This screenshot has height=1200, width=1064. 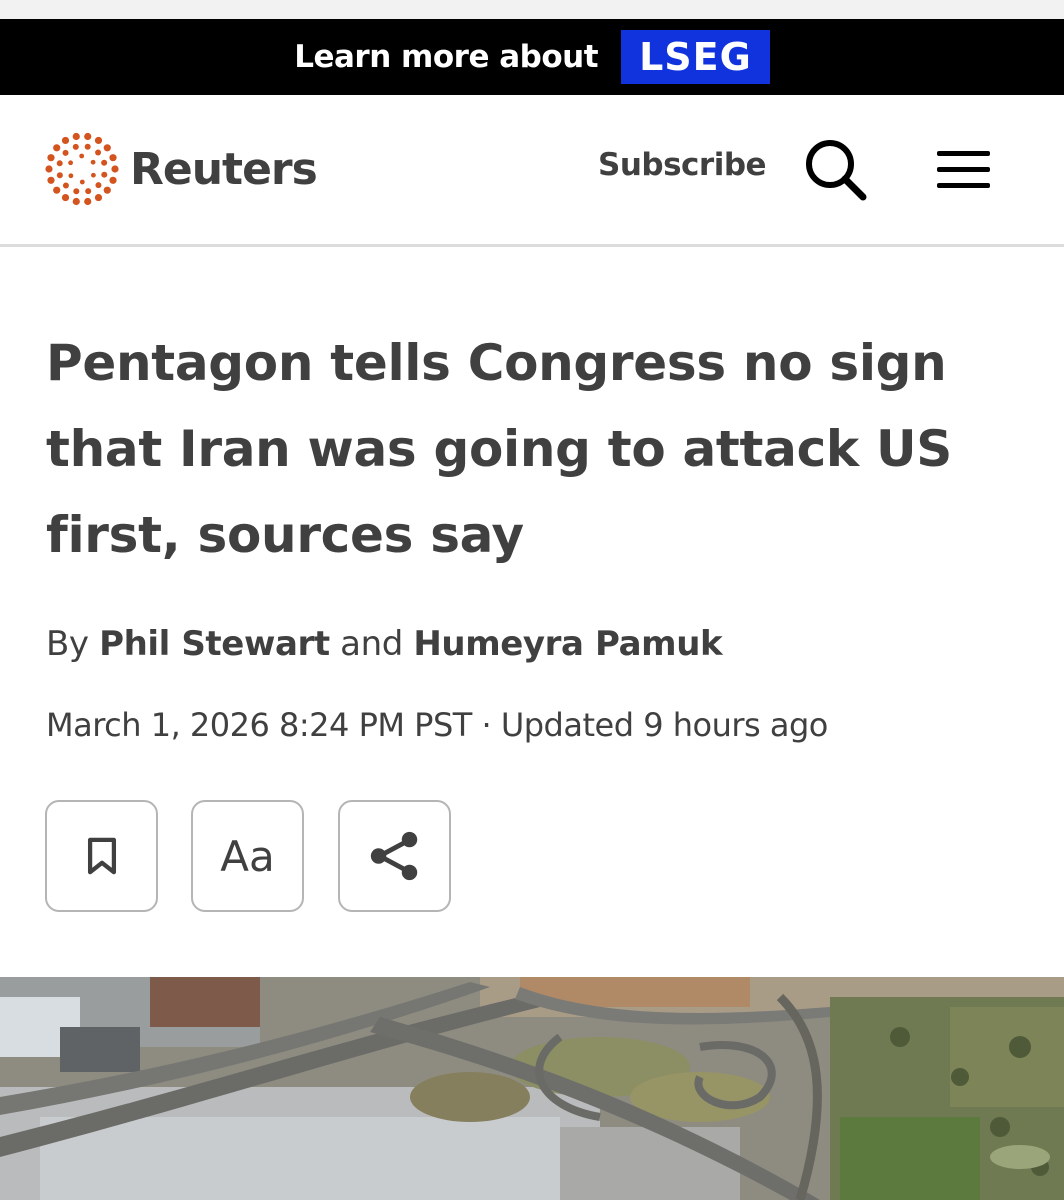 What do you see at coordinates (82, 169) in the screenshot?
I see `reuters-dots-logo-icon` at bounding box center [82, 169].